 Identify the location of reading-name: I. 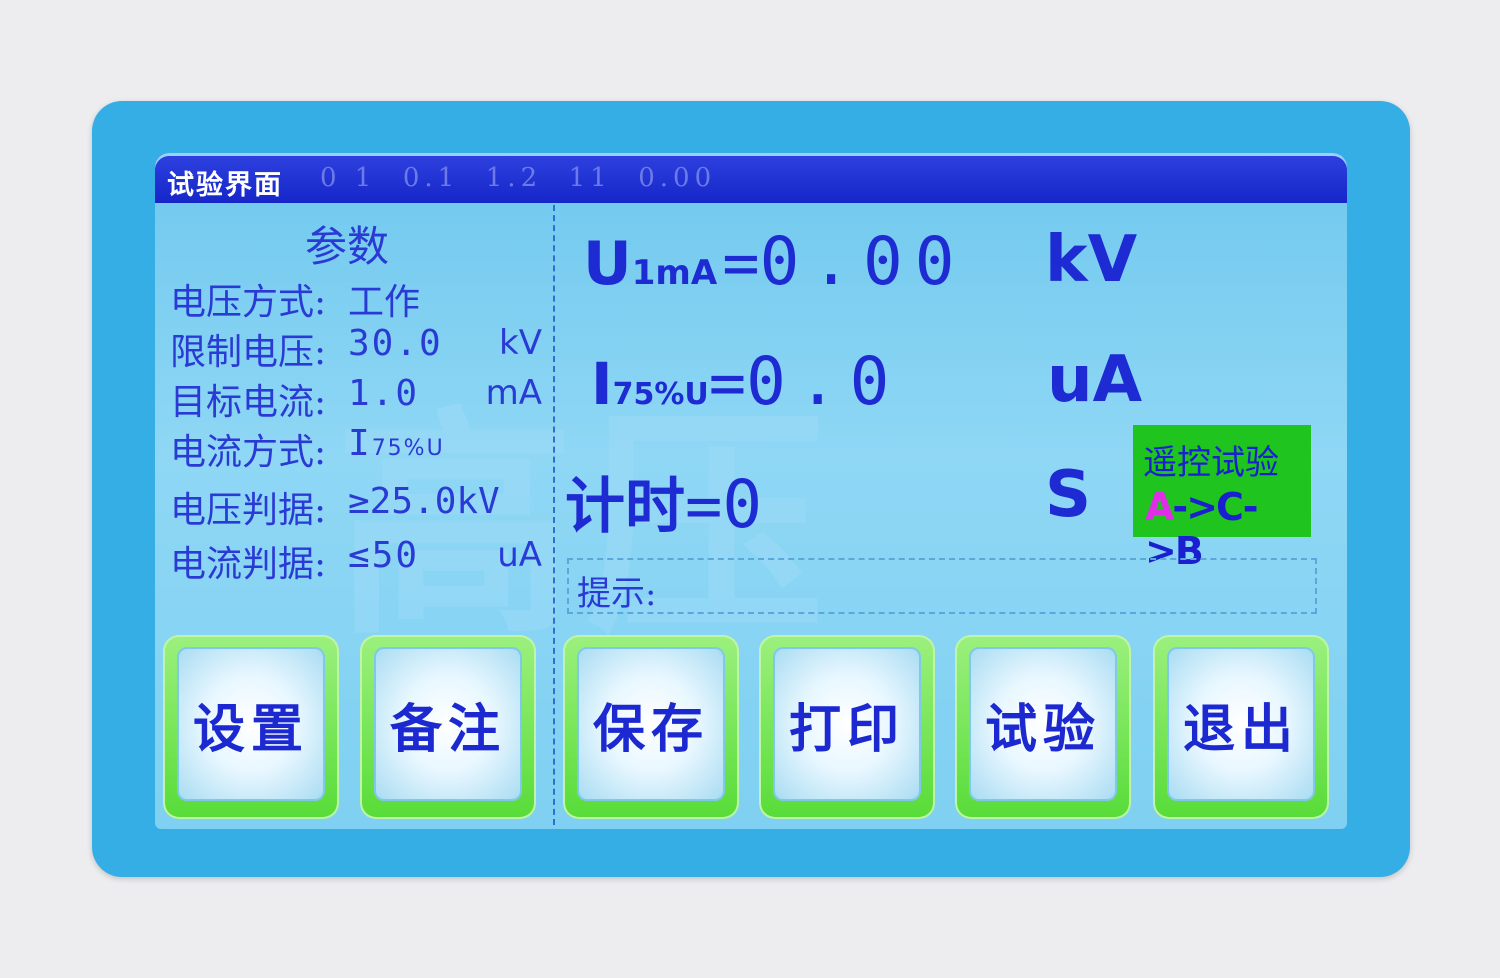
(602, 384).